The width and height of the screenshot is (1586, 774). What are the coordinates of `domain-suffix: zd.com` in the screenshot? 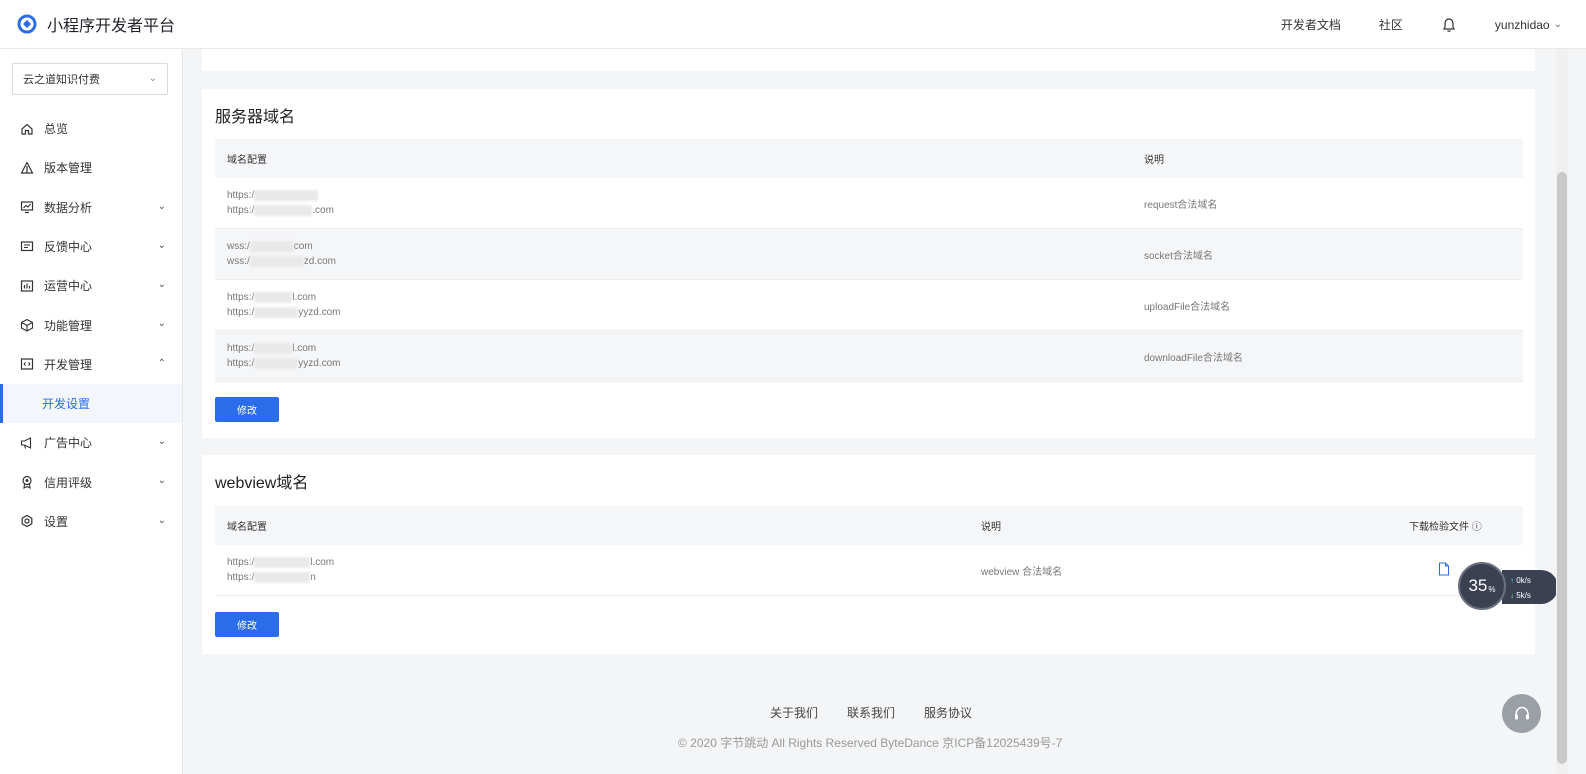 It's located at (320, 261).